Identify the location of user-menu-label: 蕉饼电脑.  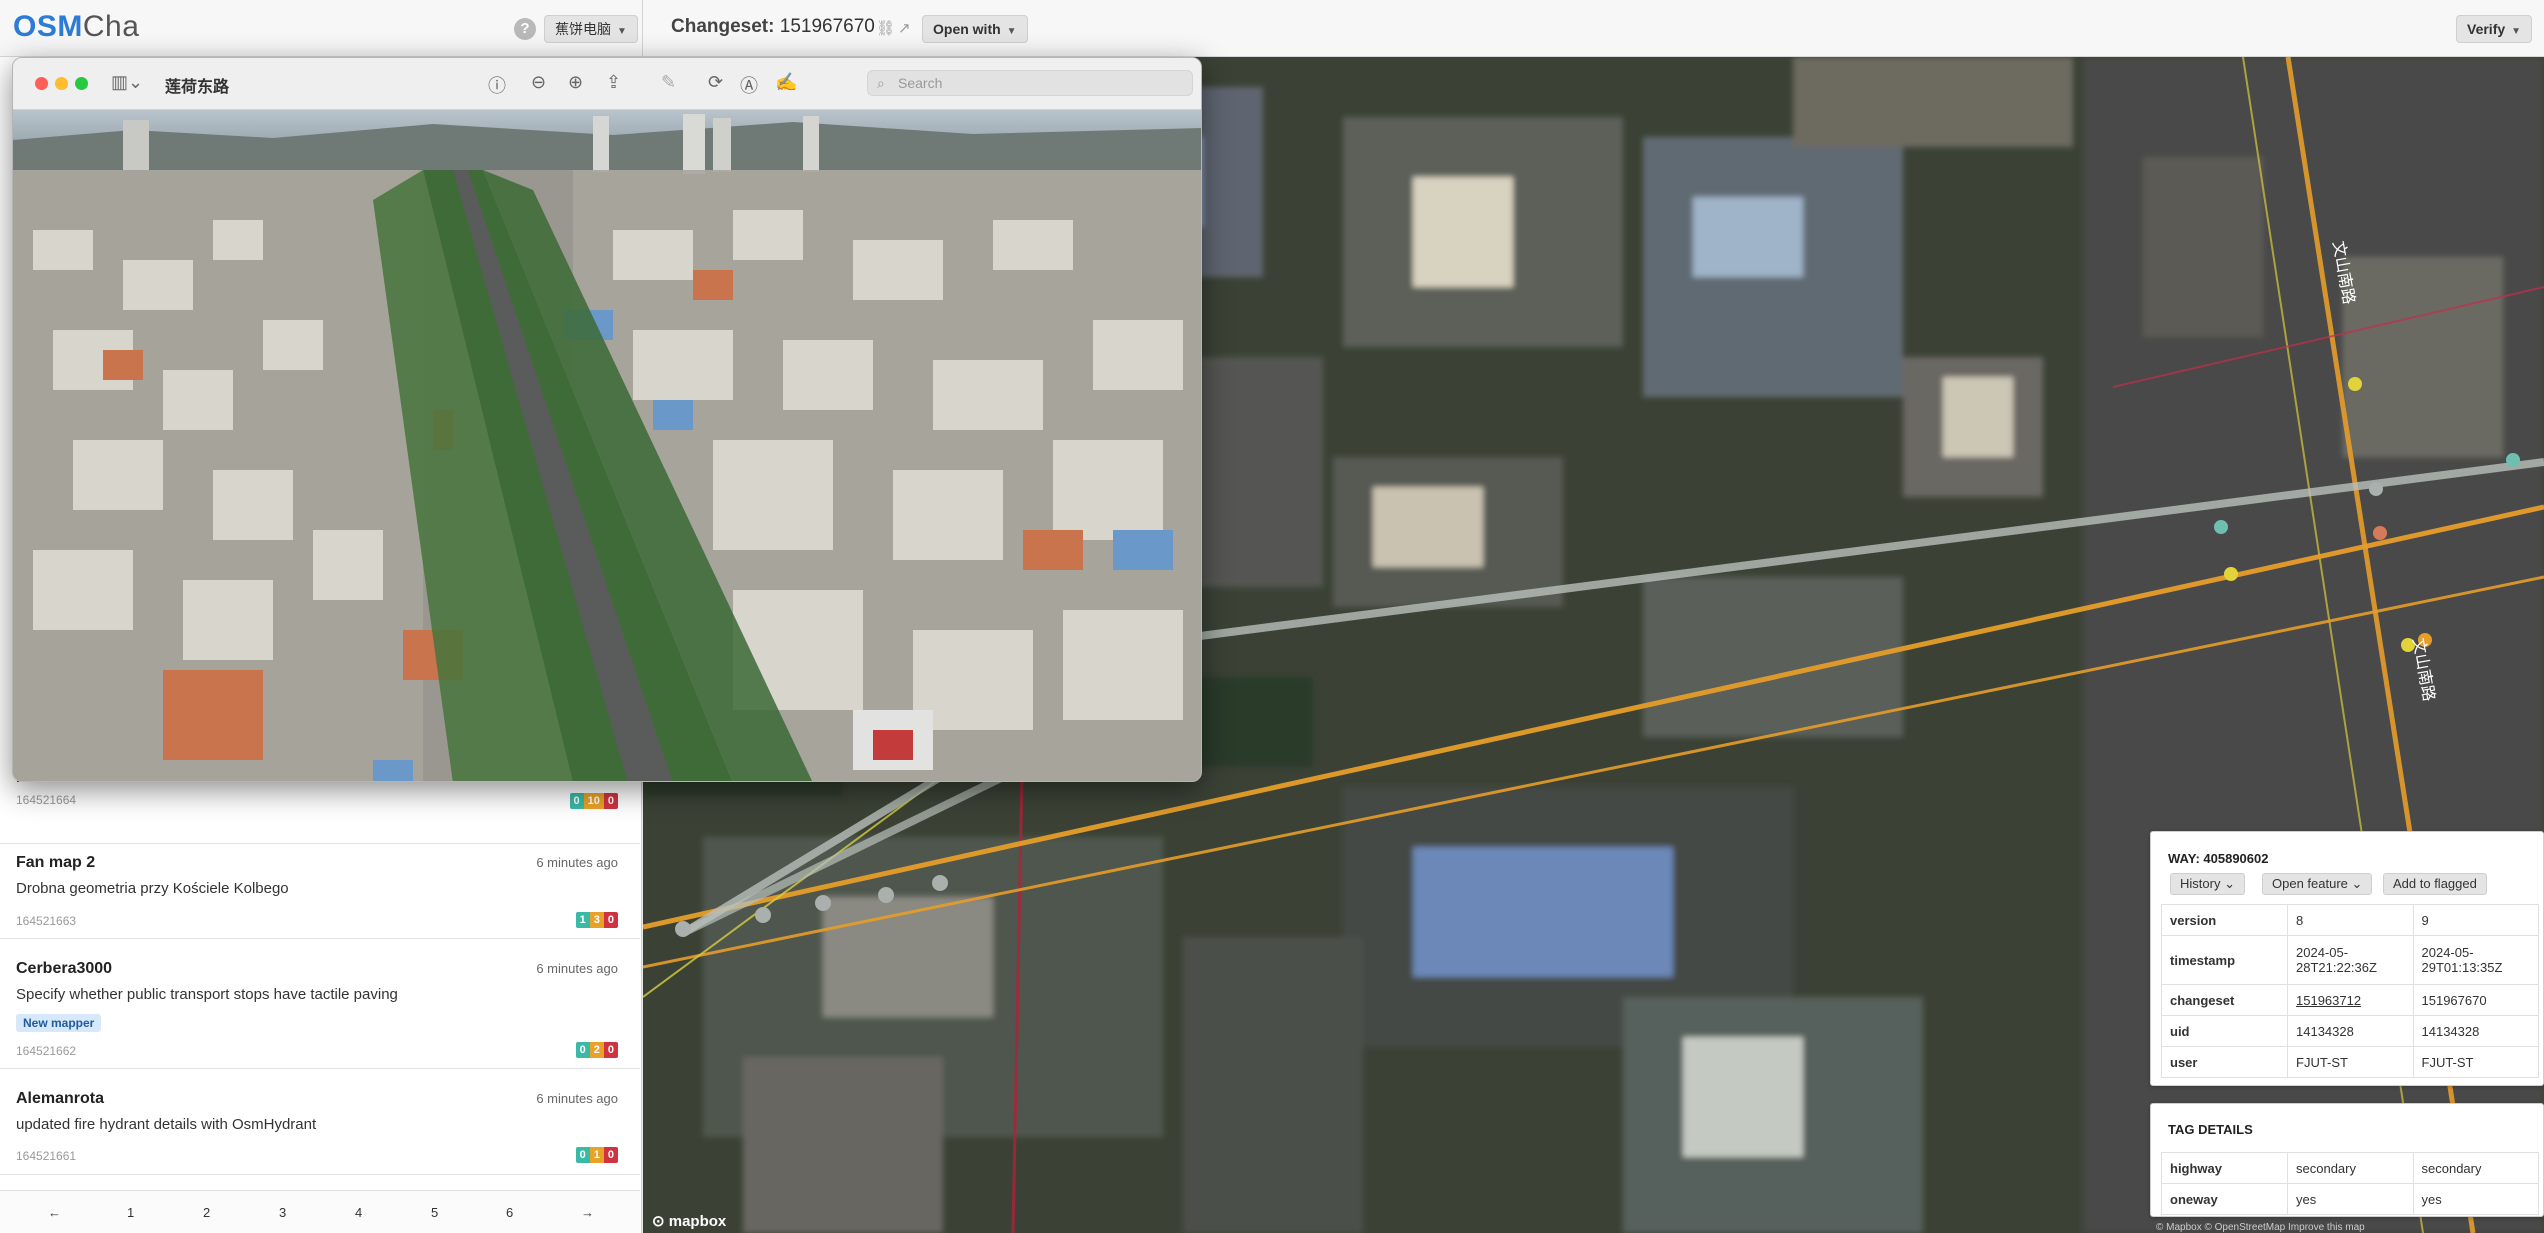
(583, 29).